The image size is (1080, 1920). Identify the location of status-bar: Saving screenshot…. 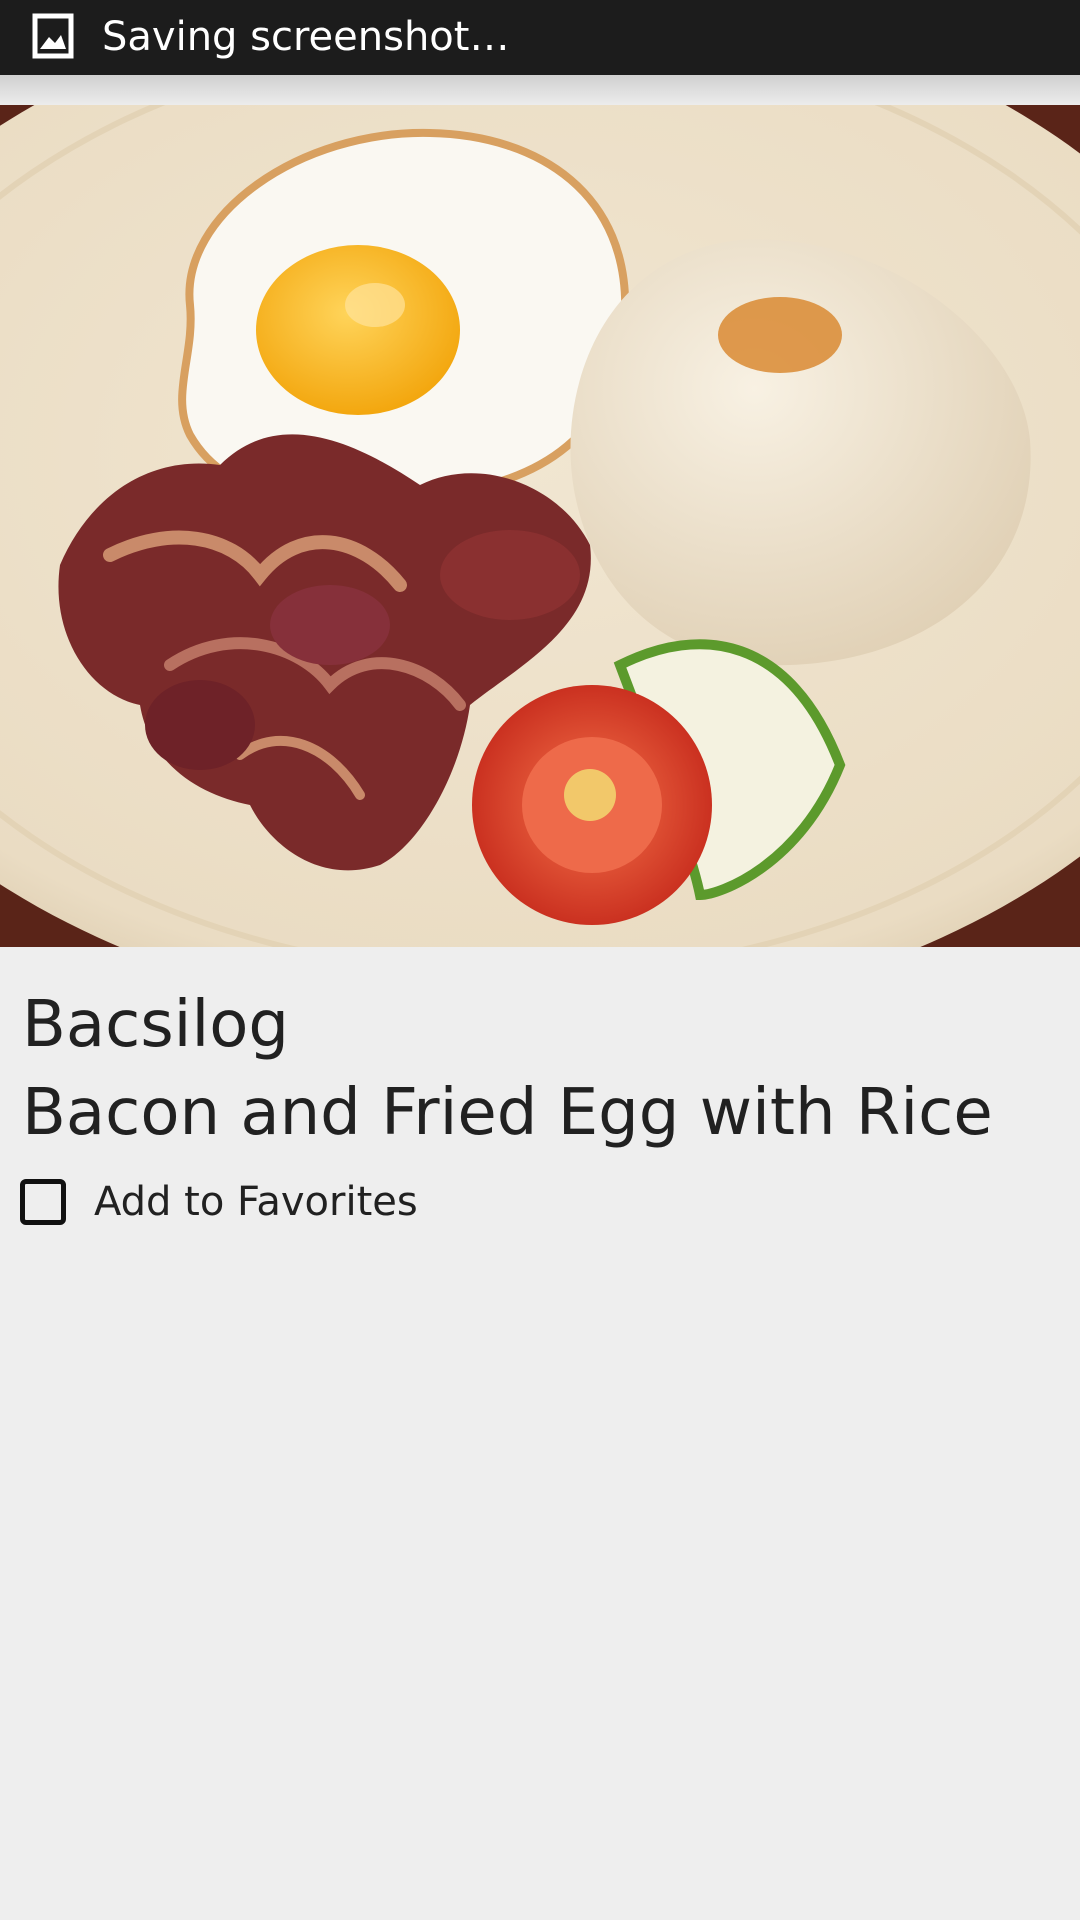
(540, 37).